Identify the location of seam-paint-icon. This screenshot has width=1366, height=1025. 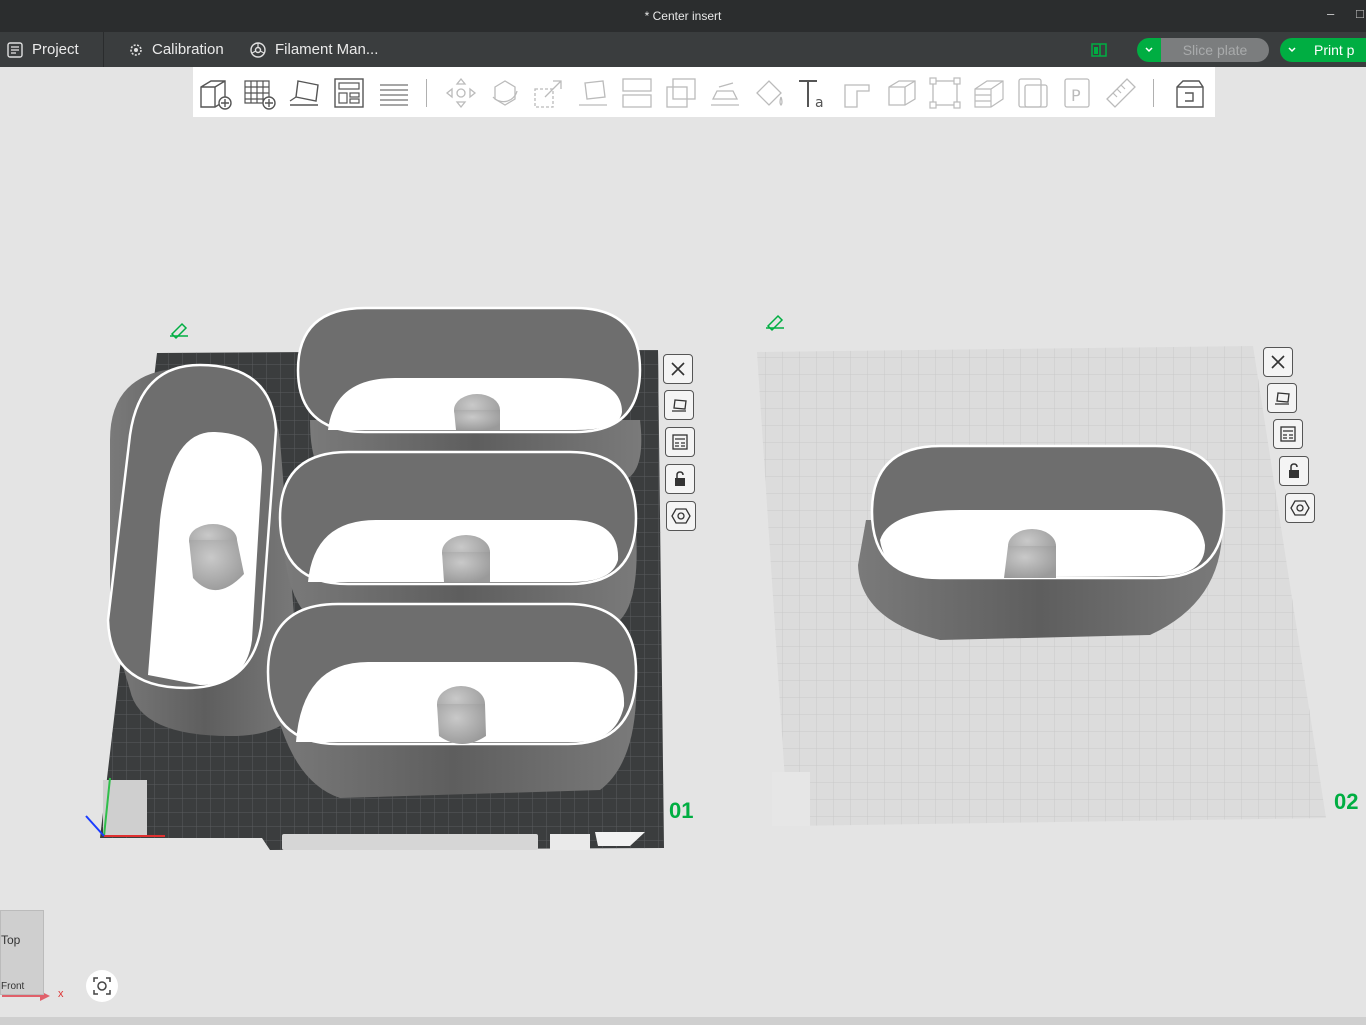
(901, 93).